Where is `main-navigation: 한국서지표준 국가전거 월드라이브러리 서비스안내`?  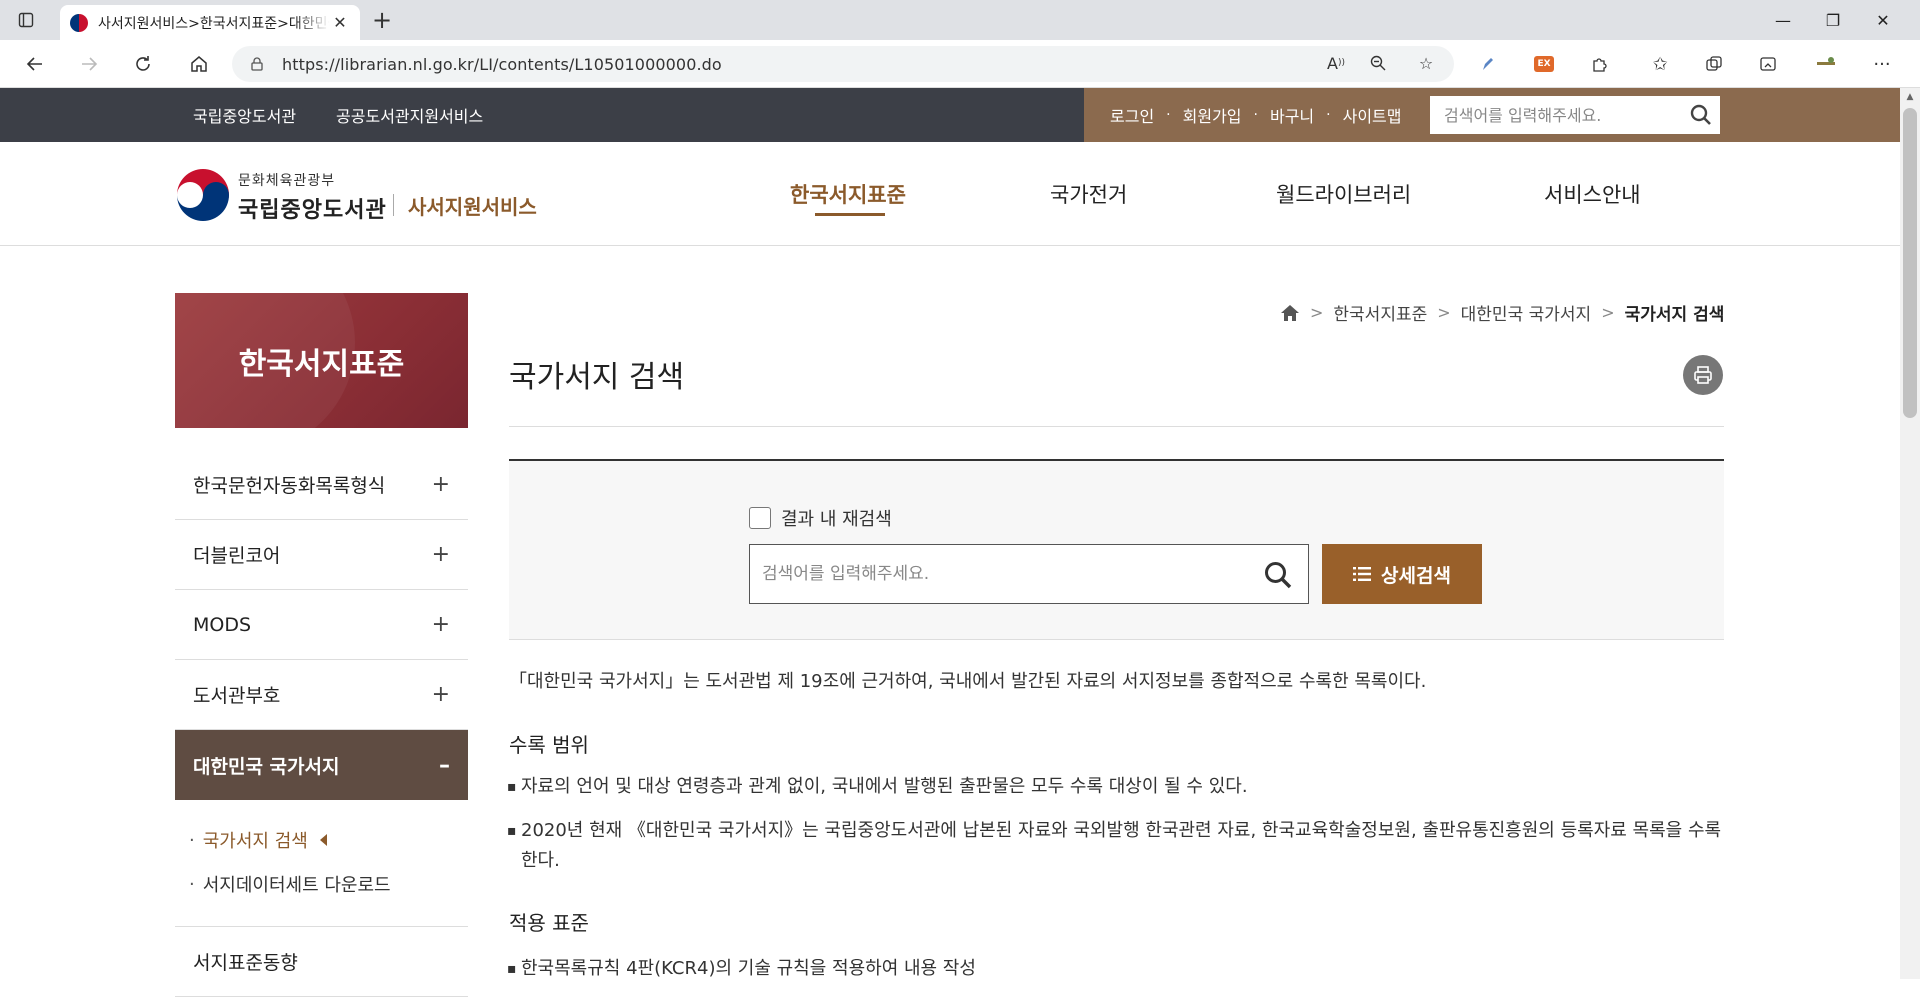 main-navigation: 한국서지표준 국가전거 월드라이브러리 서비스안내 is located at coordinates (1217, 194).